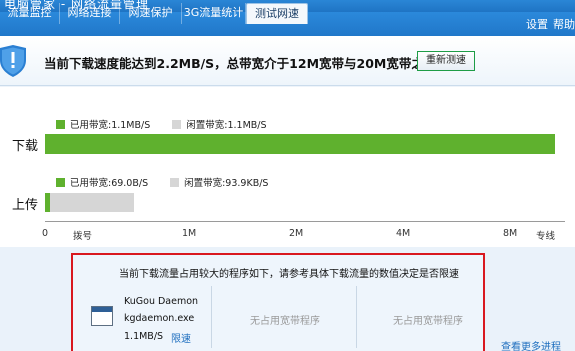 The width and height of the screenshot is (575, 351). What do you see at coordinates (226, 183) in the screenshot?
I see `upload-idle-legend: 闲置带宽:93.9KB/S` at bounding box center [226, 183].